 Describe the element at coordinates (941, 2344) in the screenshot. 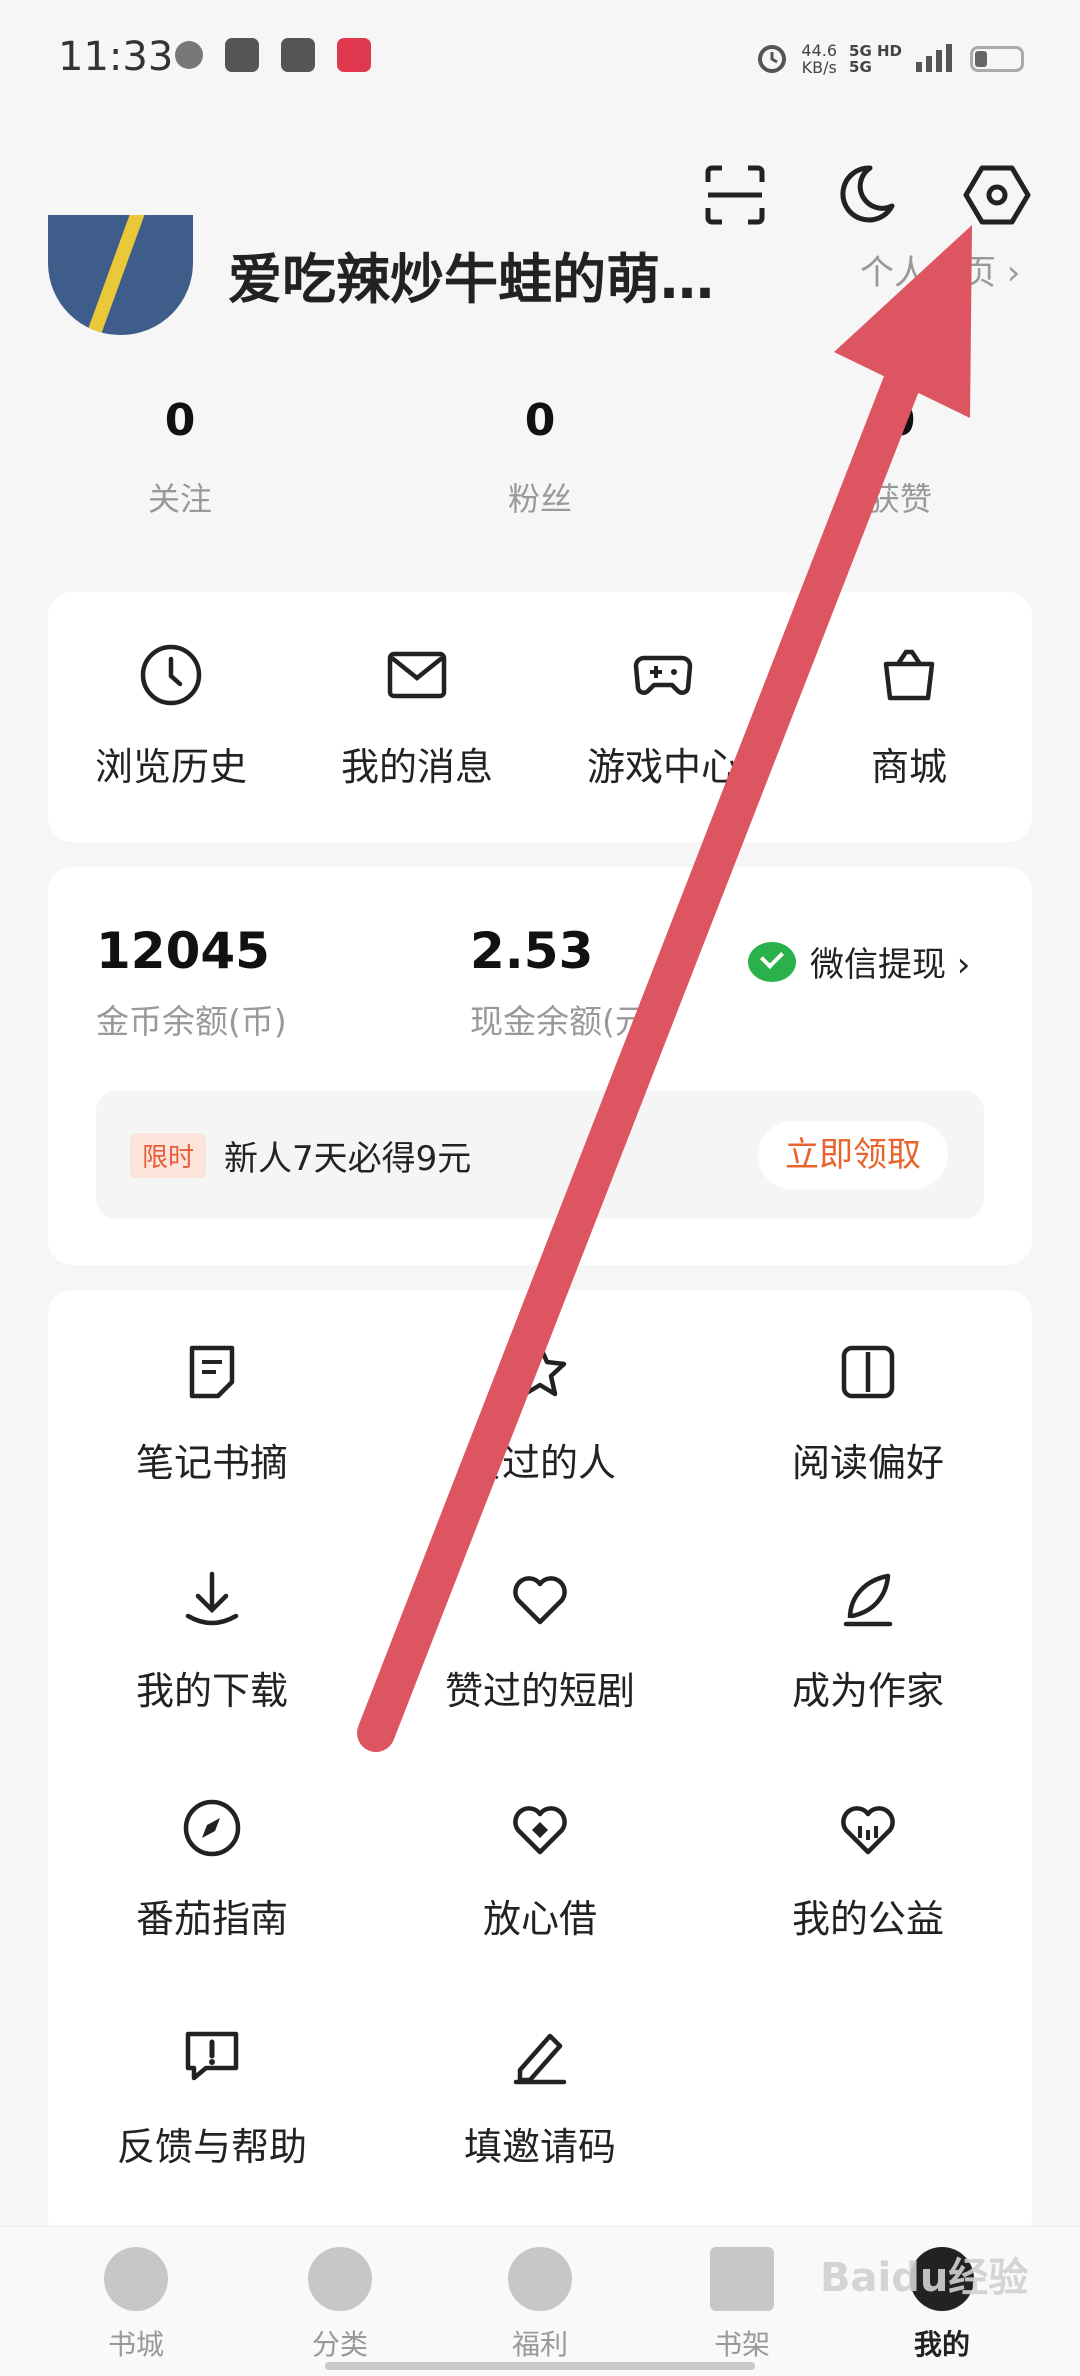

I see `nav-tab-label: 我的` at that location.